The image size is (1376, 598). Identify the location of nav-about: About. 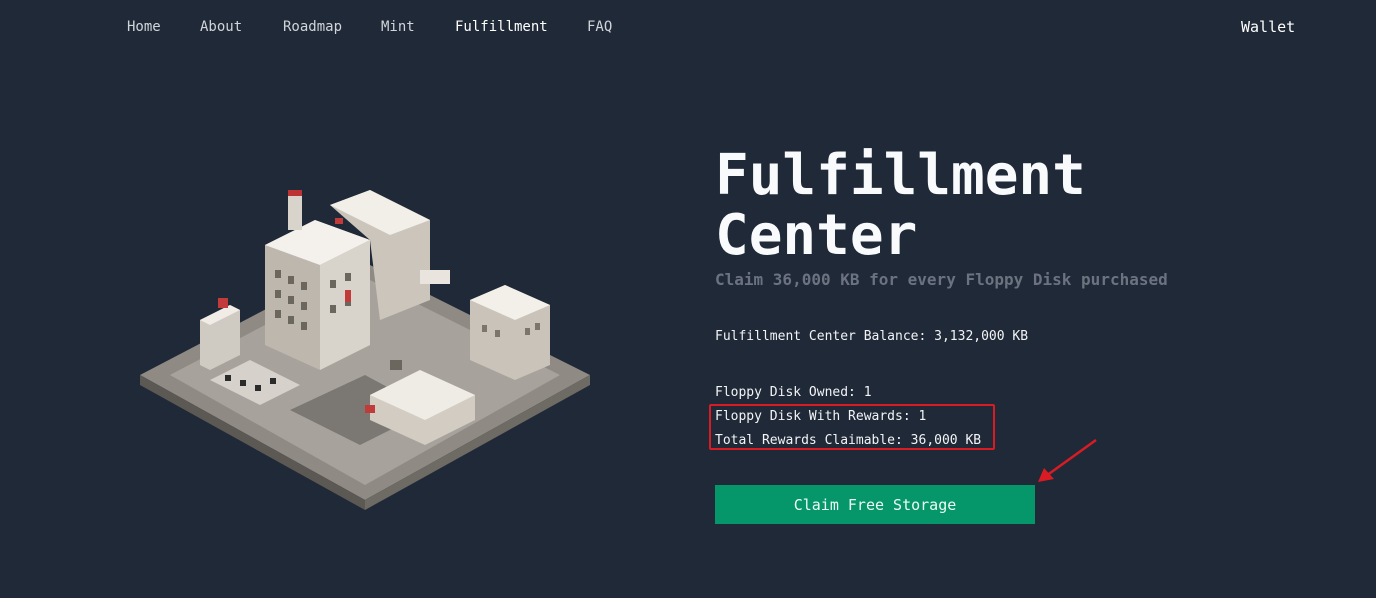
(221, 27).